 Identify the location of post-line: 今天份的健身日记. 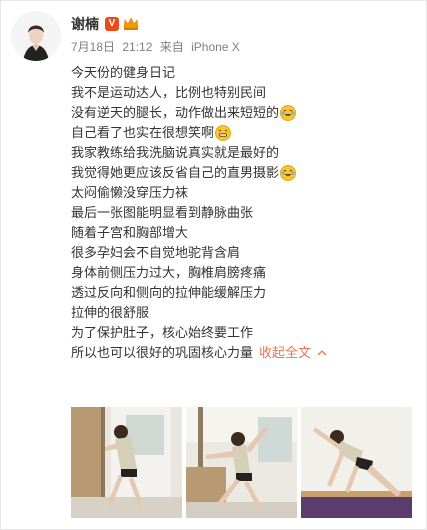
(246, 73).